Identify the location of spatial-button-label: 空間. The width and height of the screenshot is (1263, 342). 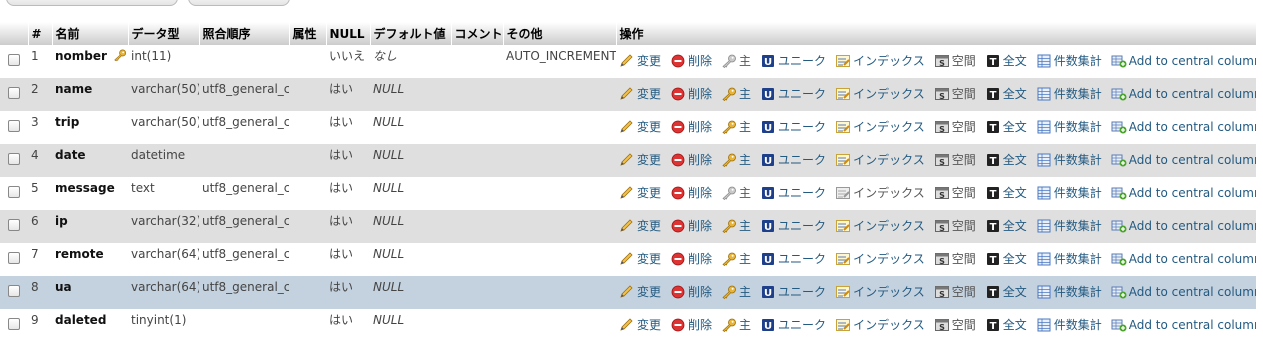
(963, 160).